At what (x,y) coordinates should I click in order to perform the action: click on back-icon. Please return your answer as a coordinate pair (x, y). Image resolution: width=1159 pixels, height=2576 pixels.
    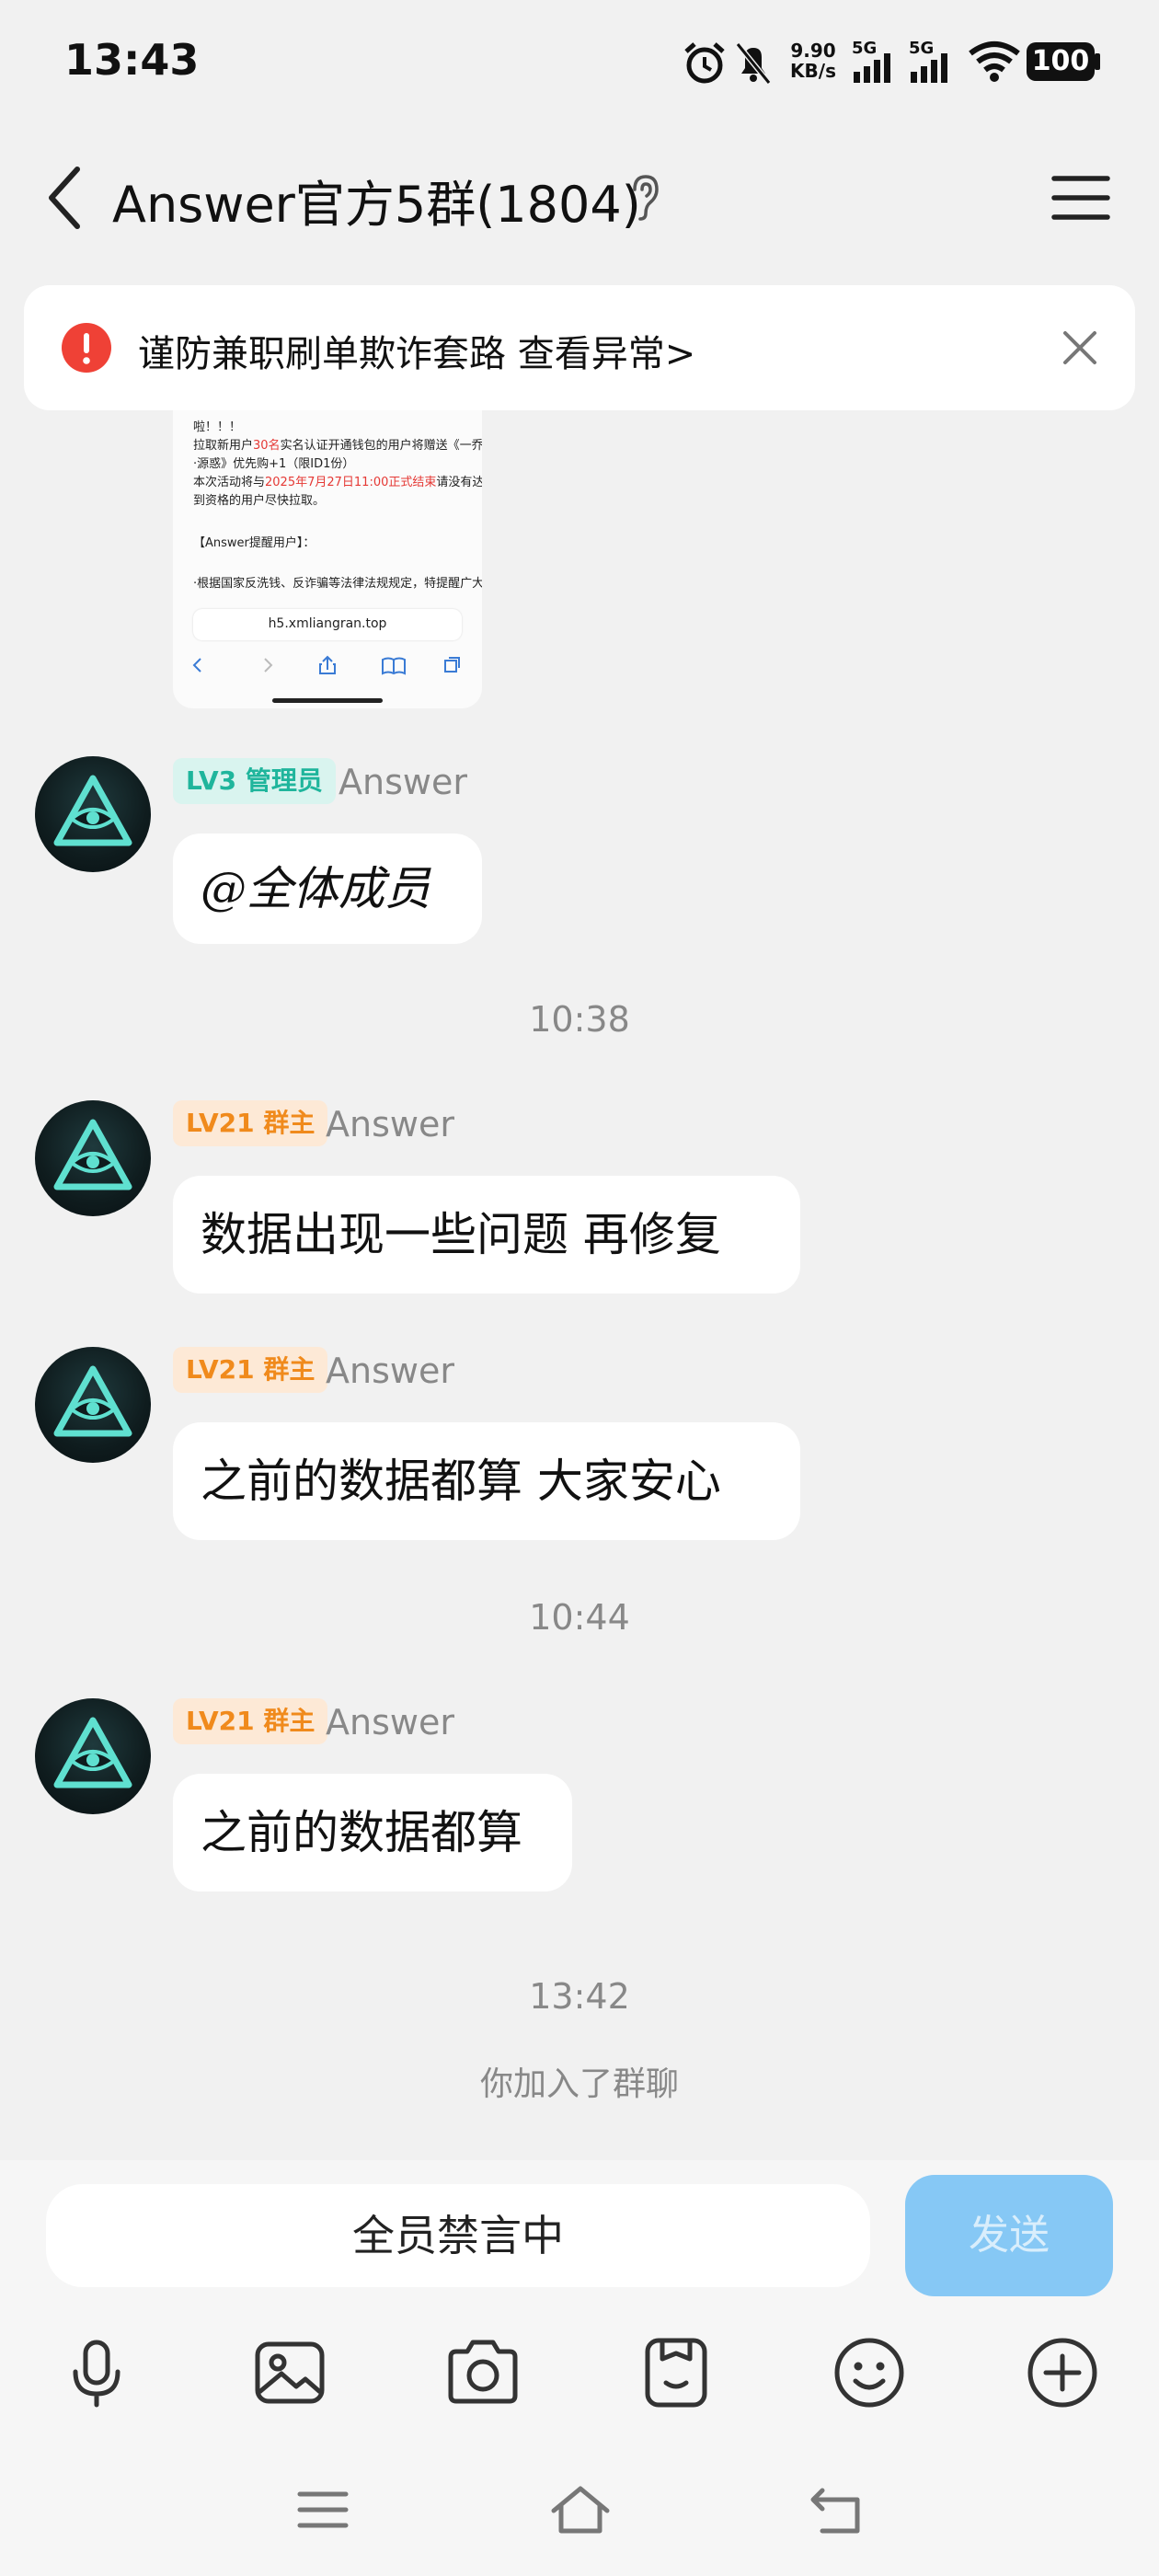
    Looking at the image, I should click on (838, 2510).